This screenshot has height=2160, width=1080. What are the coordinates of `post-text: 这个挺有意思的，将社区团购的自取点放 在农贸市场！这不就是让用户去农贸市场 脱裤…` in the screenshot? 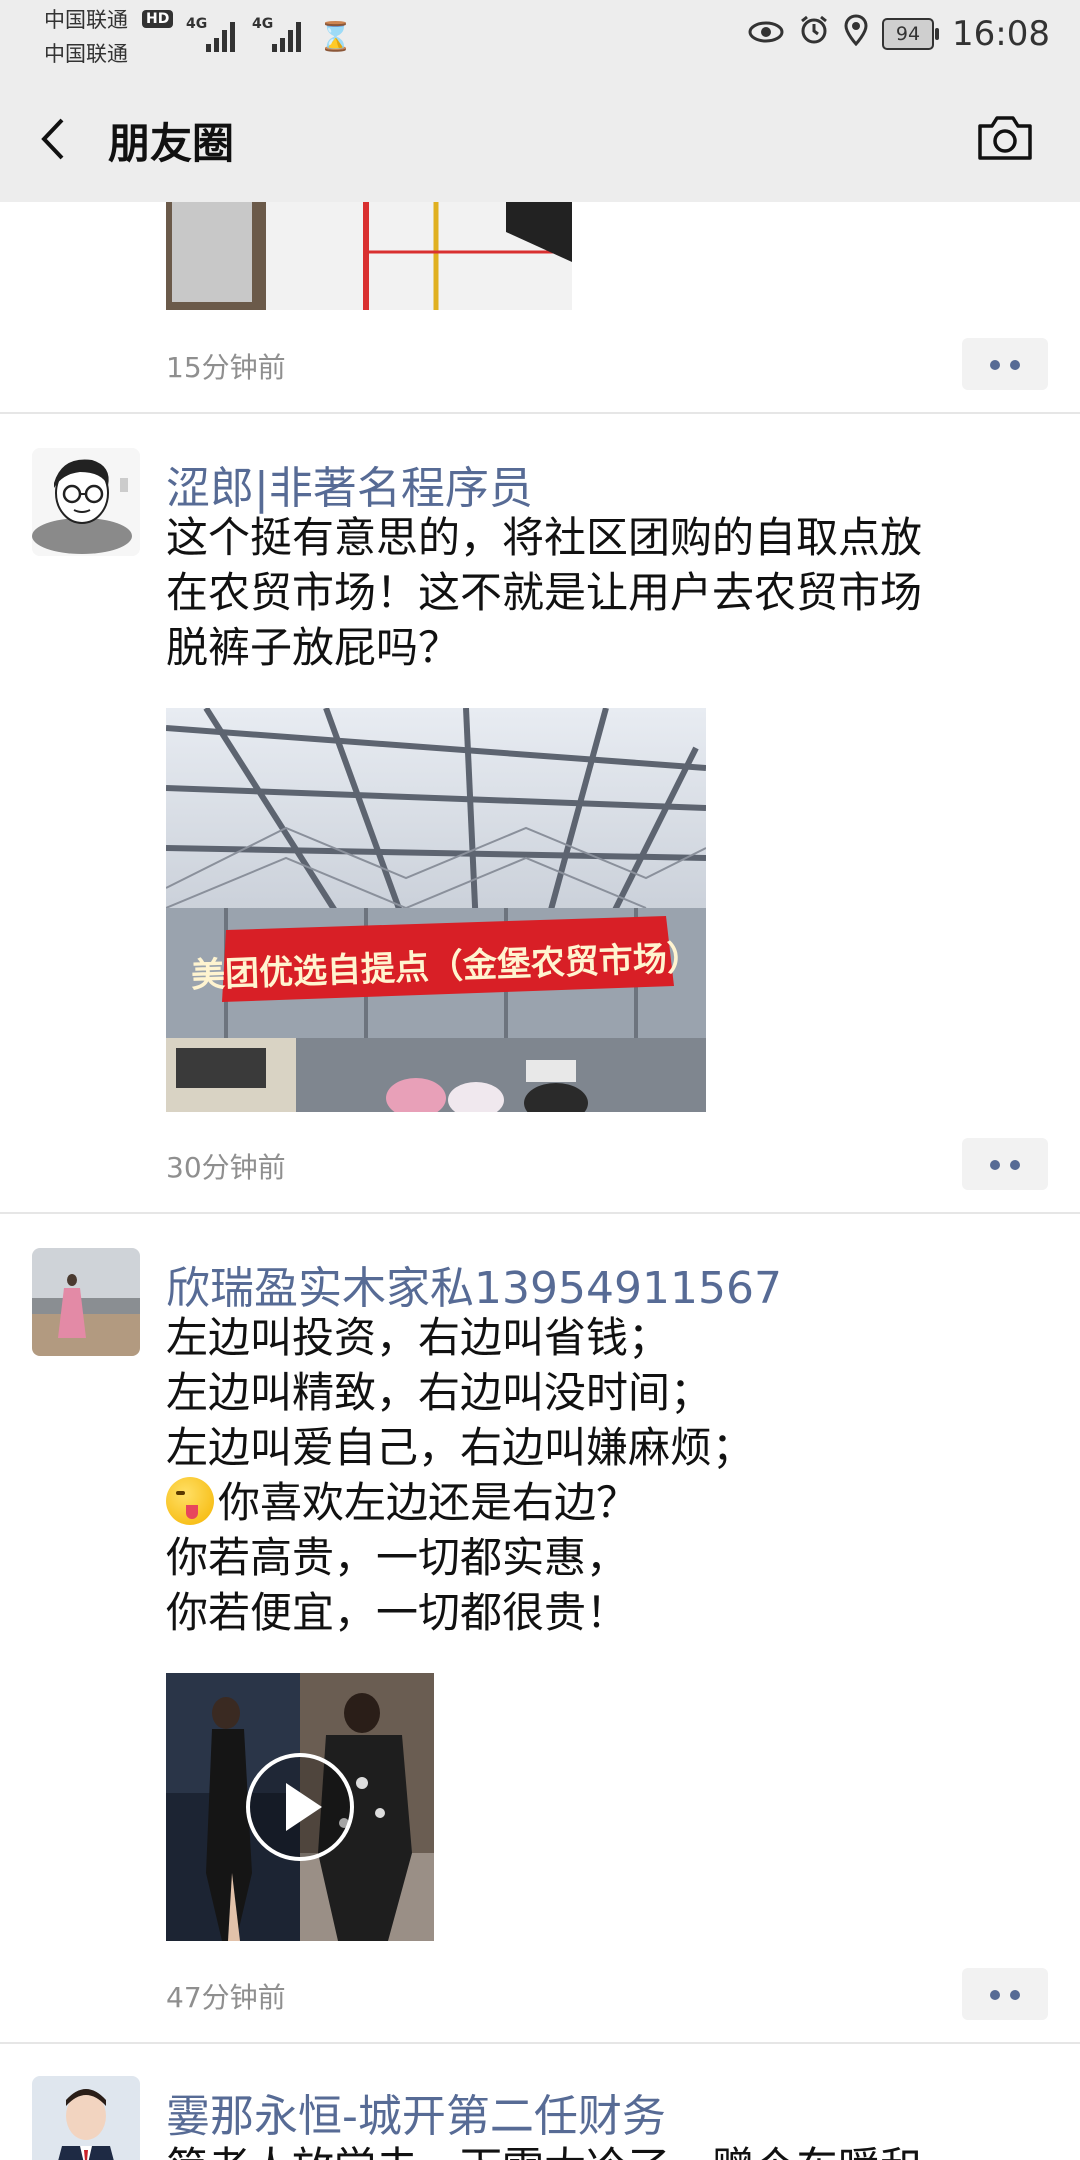 It's located at (544, 592).